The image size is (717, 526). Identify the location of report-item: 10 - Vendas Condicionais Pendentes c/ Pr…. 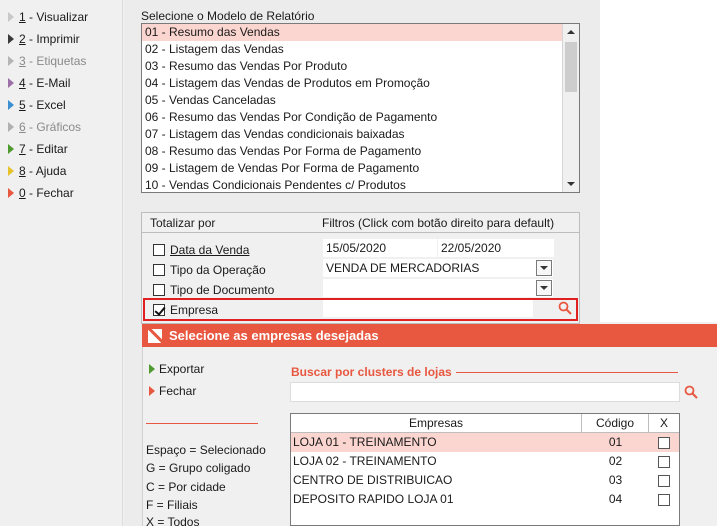
(352, 184).